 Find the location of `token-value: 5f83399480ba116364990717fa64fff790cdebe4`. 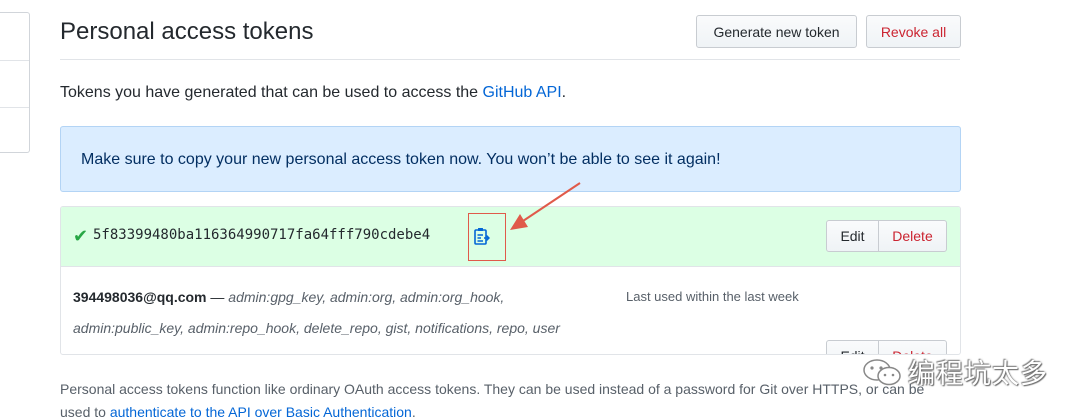

token-value: 5f83399480ba116364990717fa64fff790cdebe4 is located at coordinates (261, 235).